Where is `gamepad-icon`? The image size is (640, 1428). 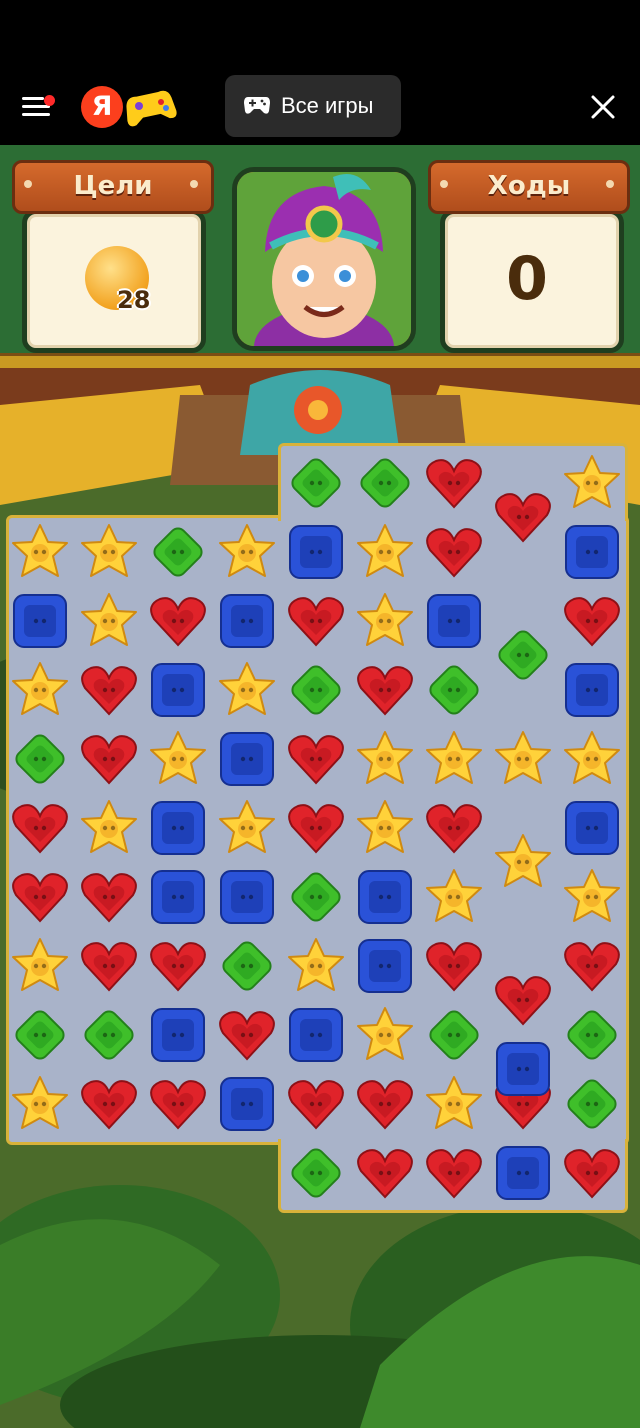
gamepad-icon is located at coordinates (150, 107).